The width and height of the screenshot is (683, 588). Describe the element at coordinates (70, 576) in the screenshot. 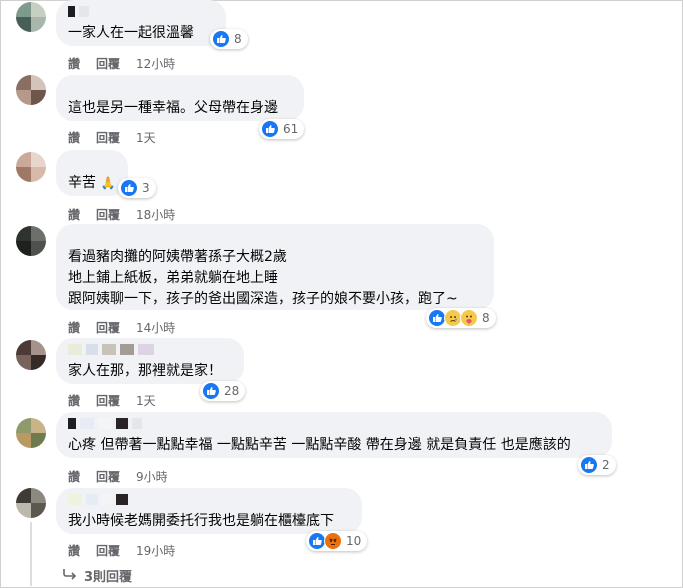

I see `reply-arrow-icon` at that location.